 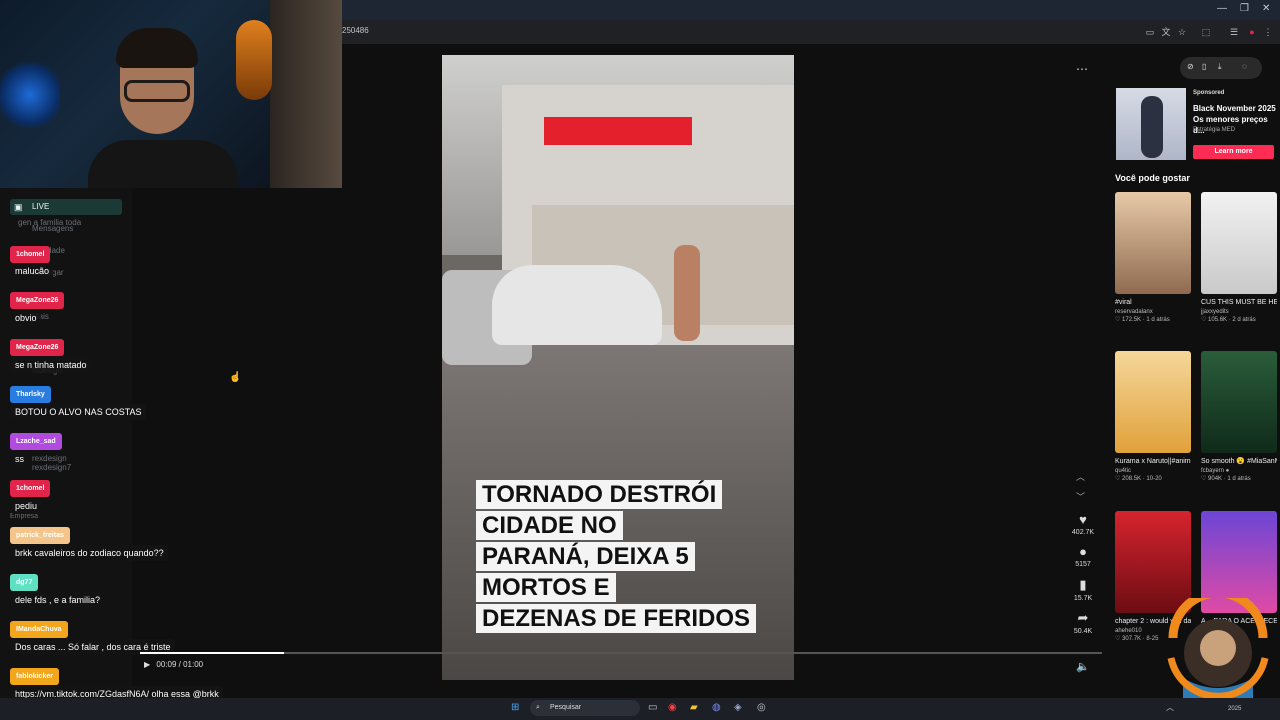 I want to click on live-nav-item: ▣ LIVE, so click(x=66, y=207).